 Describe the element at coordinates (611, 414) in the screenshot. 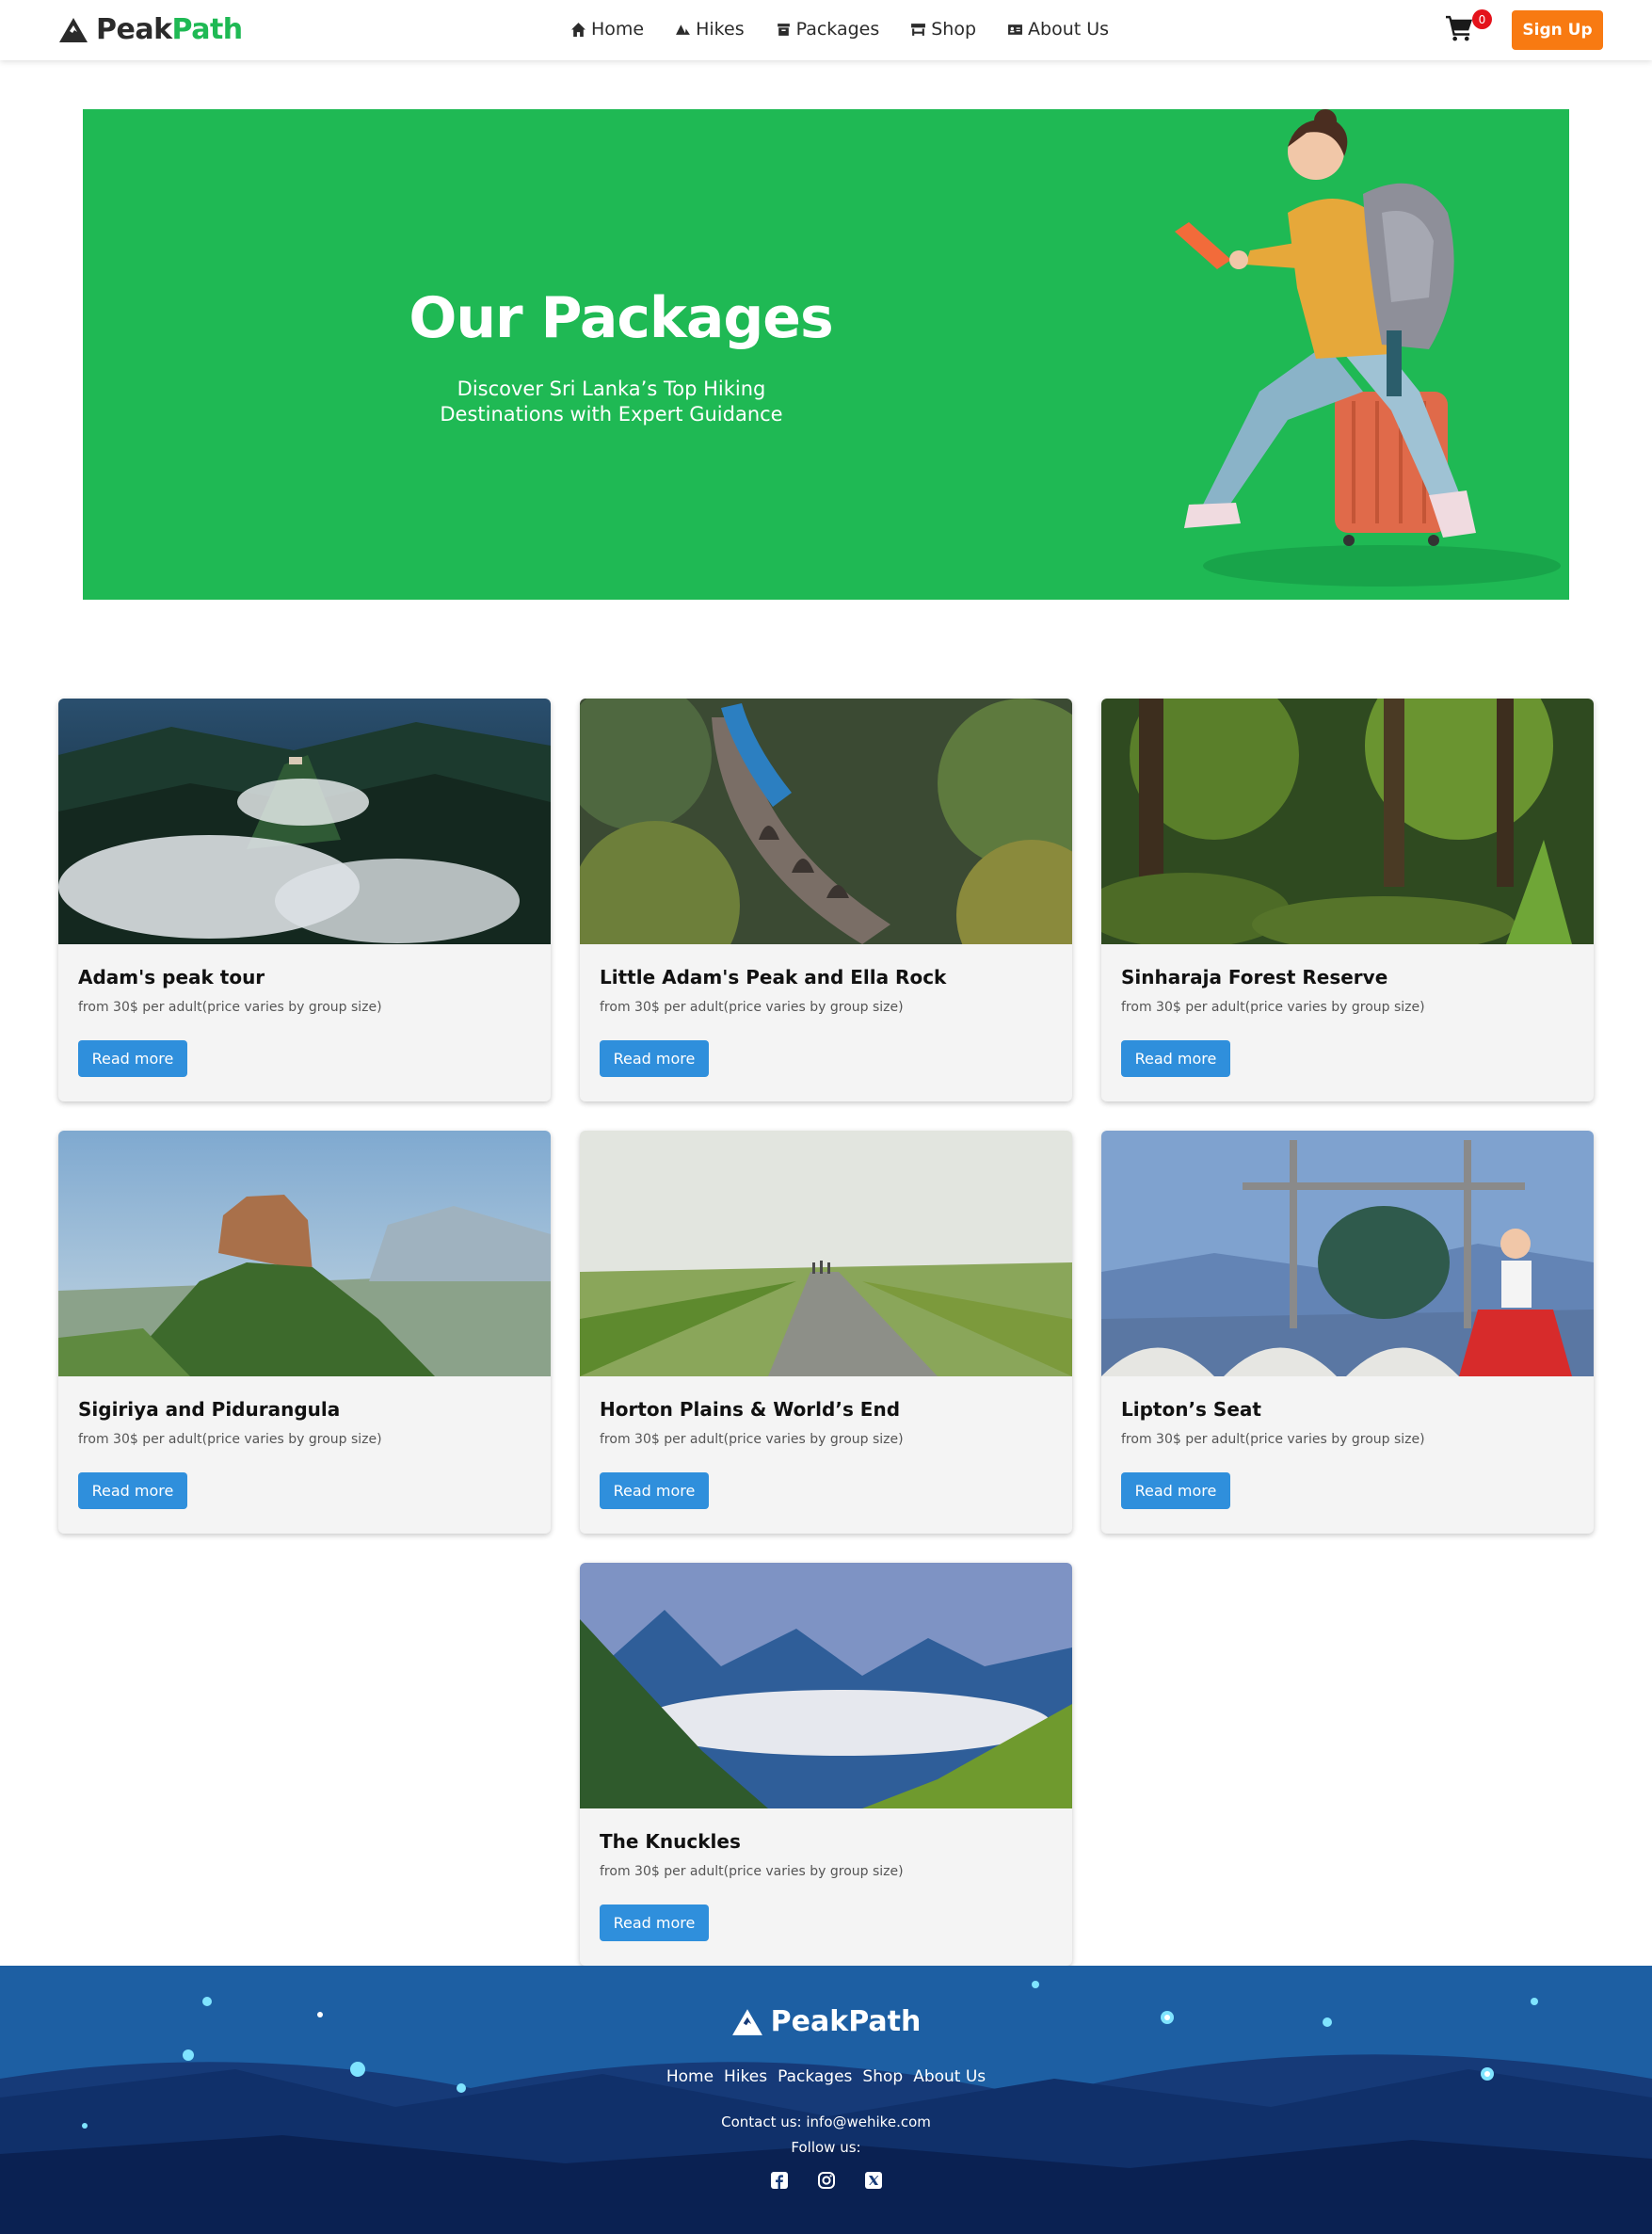

I see `hero-subtitle-line-2: Destinations with Expert Guidance` at that location.